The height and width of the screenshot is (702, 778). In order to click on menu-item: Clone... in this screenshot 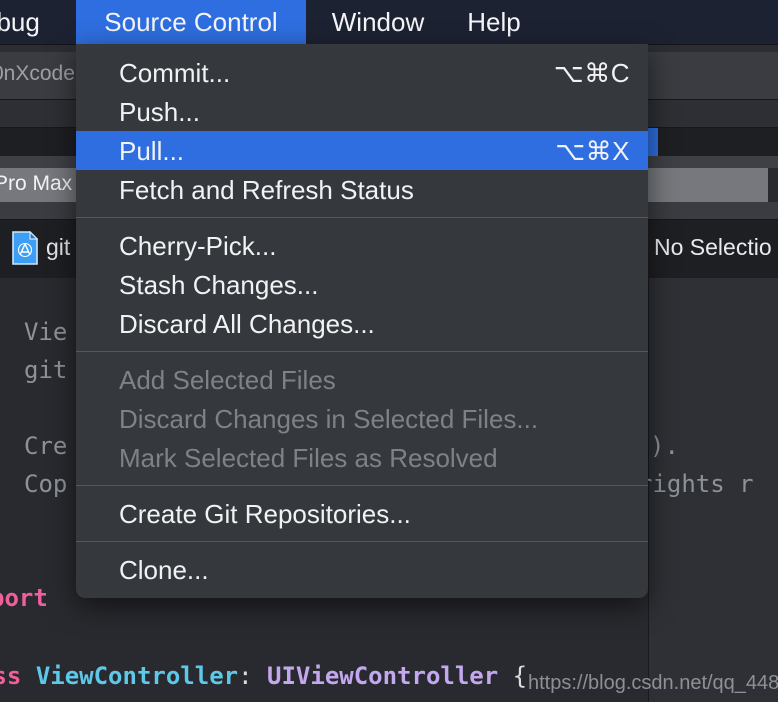, I will do `click(362, 569)`.